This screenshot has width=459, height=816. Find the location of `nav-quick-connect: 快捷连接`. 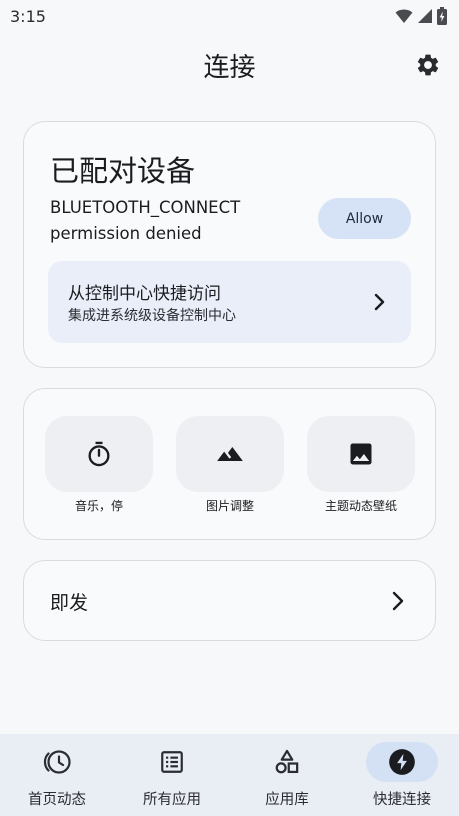

nav-quick-connect: 快捷连接 is located at coordinates (402, 775).